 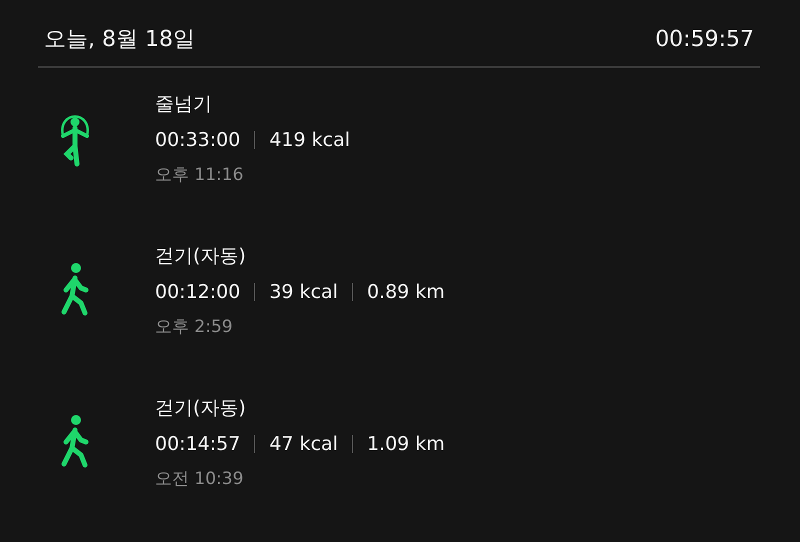 What do you see at coordinates (303, 443) in the screenshot?
I see `activity-stat: 47 kcal` at bounding box center [303, 443].